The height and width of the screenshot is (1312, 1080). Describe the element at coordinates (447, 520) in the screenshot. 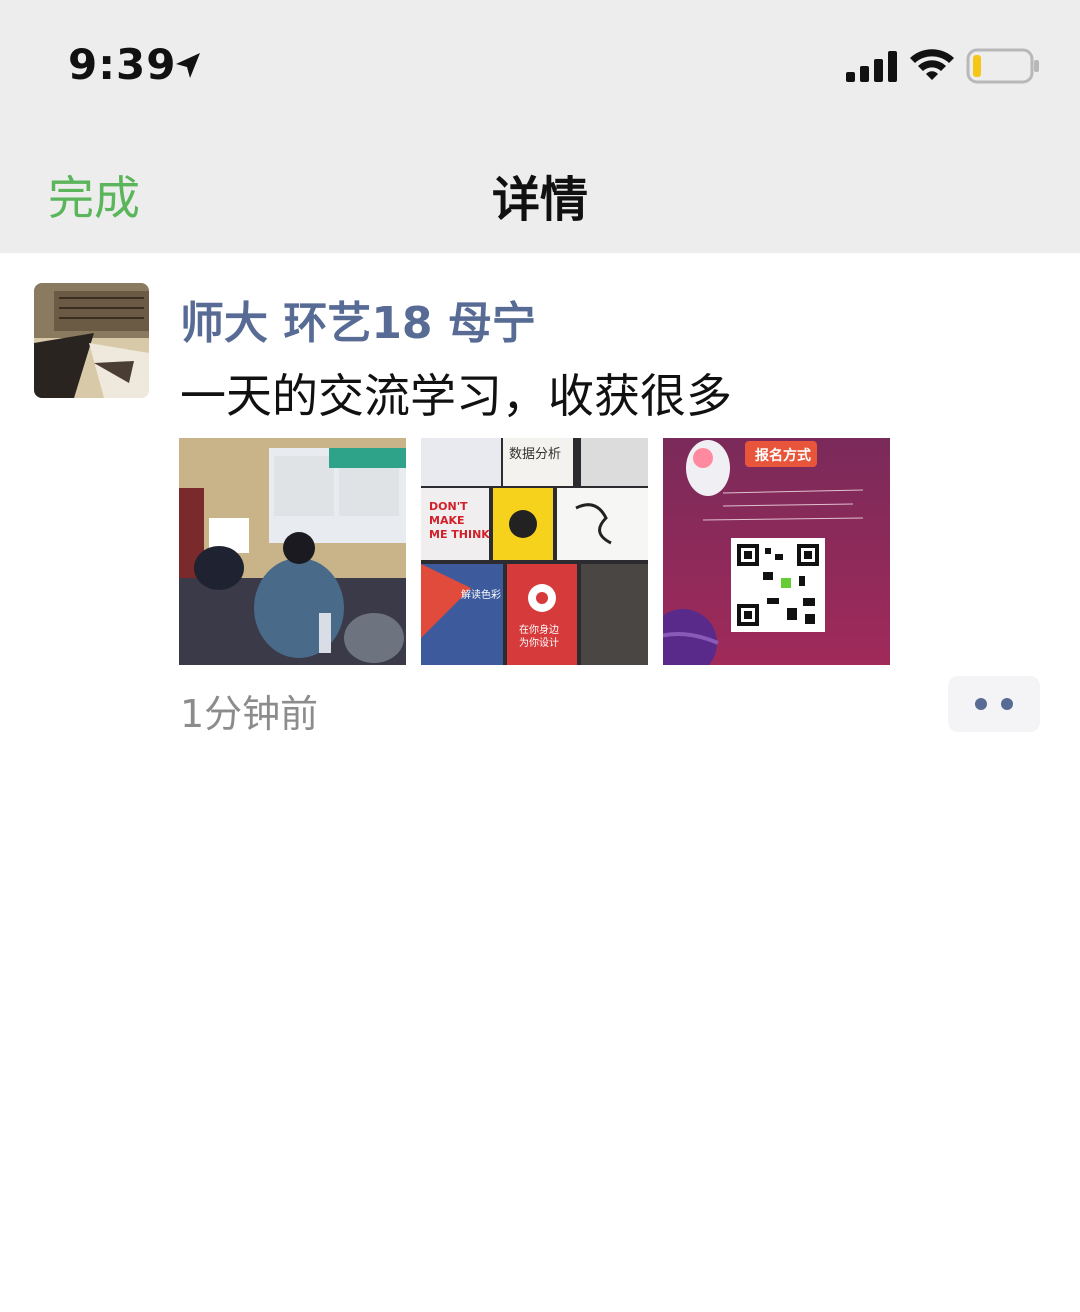

I see `svg-text: MAKE` at that location.